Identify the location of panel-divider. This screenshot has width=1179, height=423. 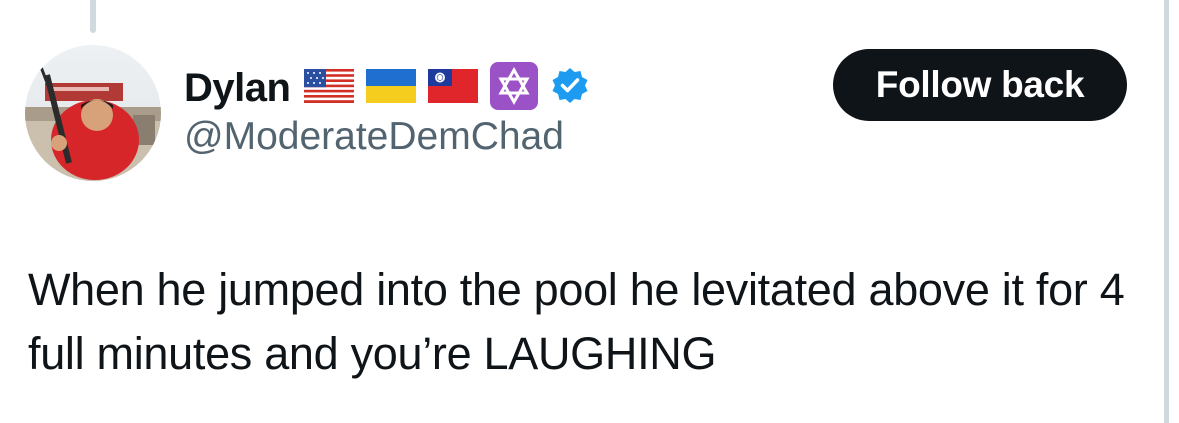
(1166, 211).